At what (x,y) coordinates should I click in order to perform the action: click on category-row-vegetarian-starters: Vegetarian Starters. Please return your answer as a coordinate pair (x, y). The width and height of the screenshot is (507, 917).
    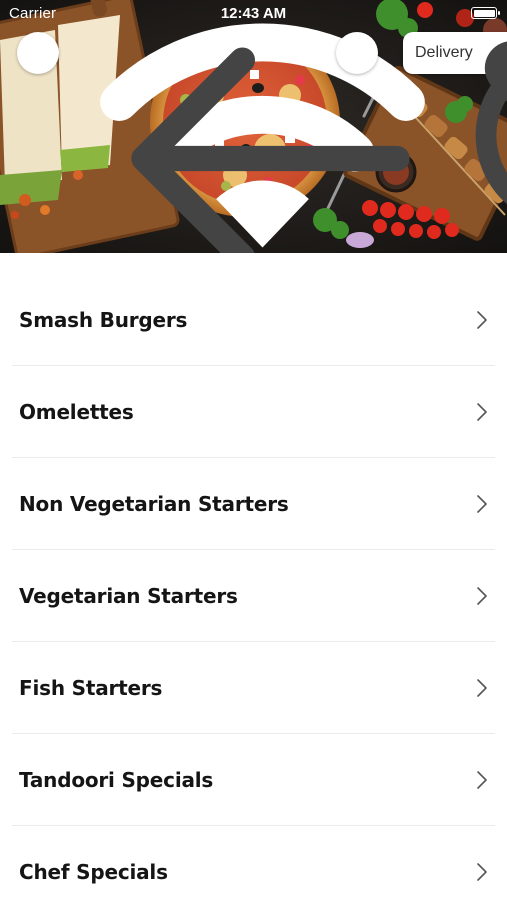
    Looking at the image, I should click on (253, 595).